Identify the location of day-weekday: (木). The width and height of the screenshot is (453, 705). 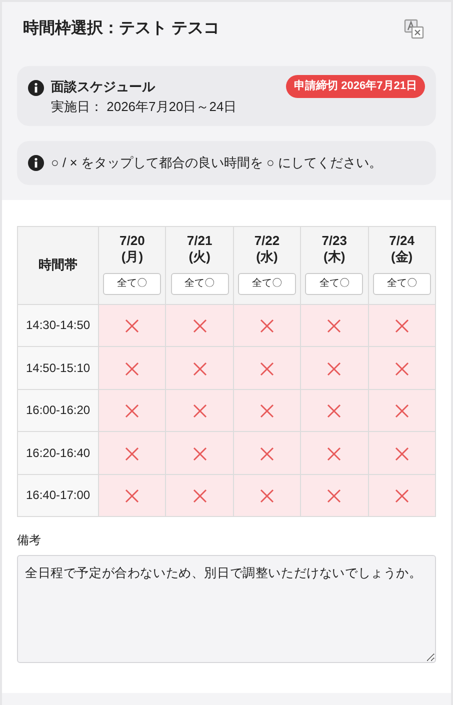
(335, 256).